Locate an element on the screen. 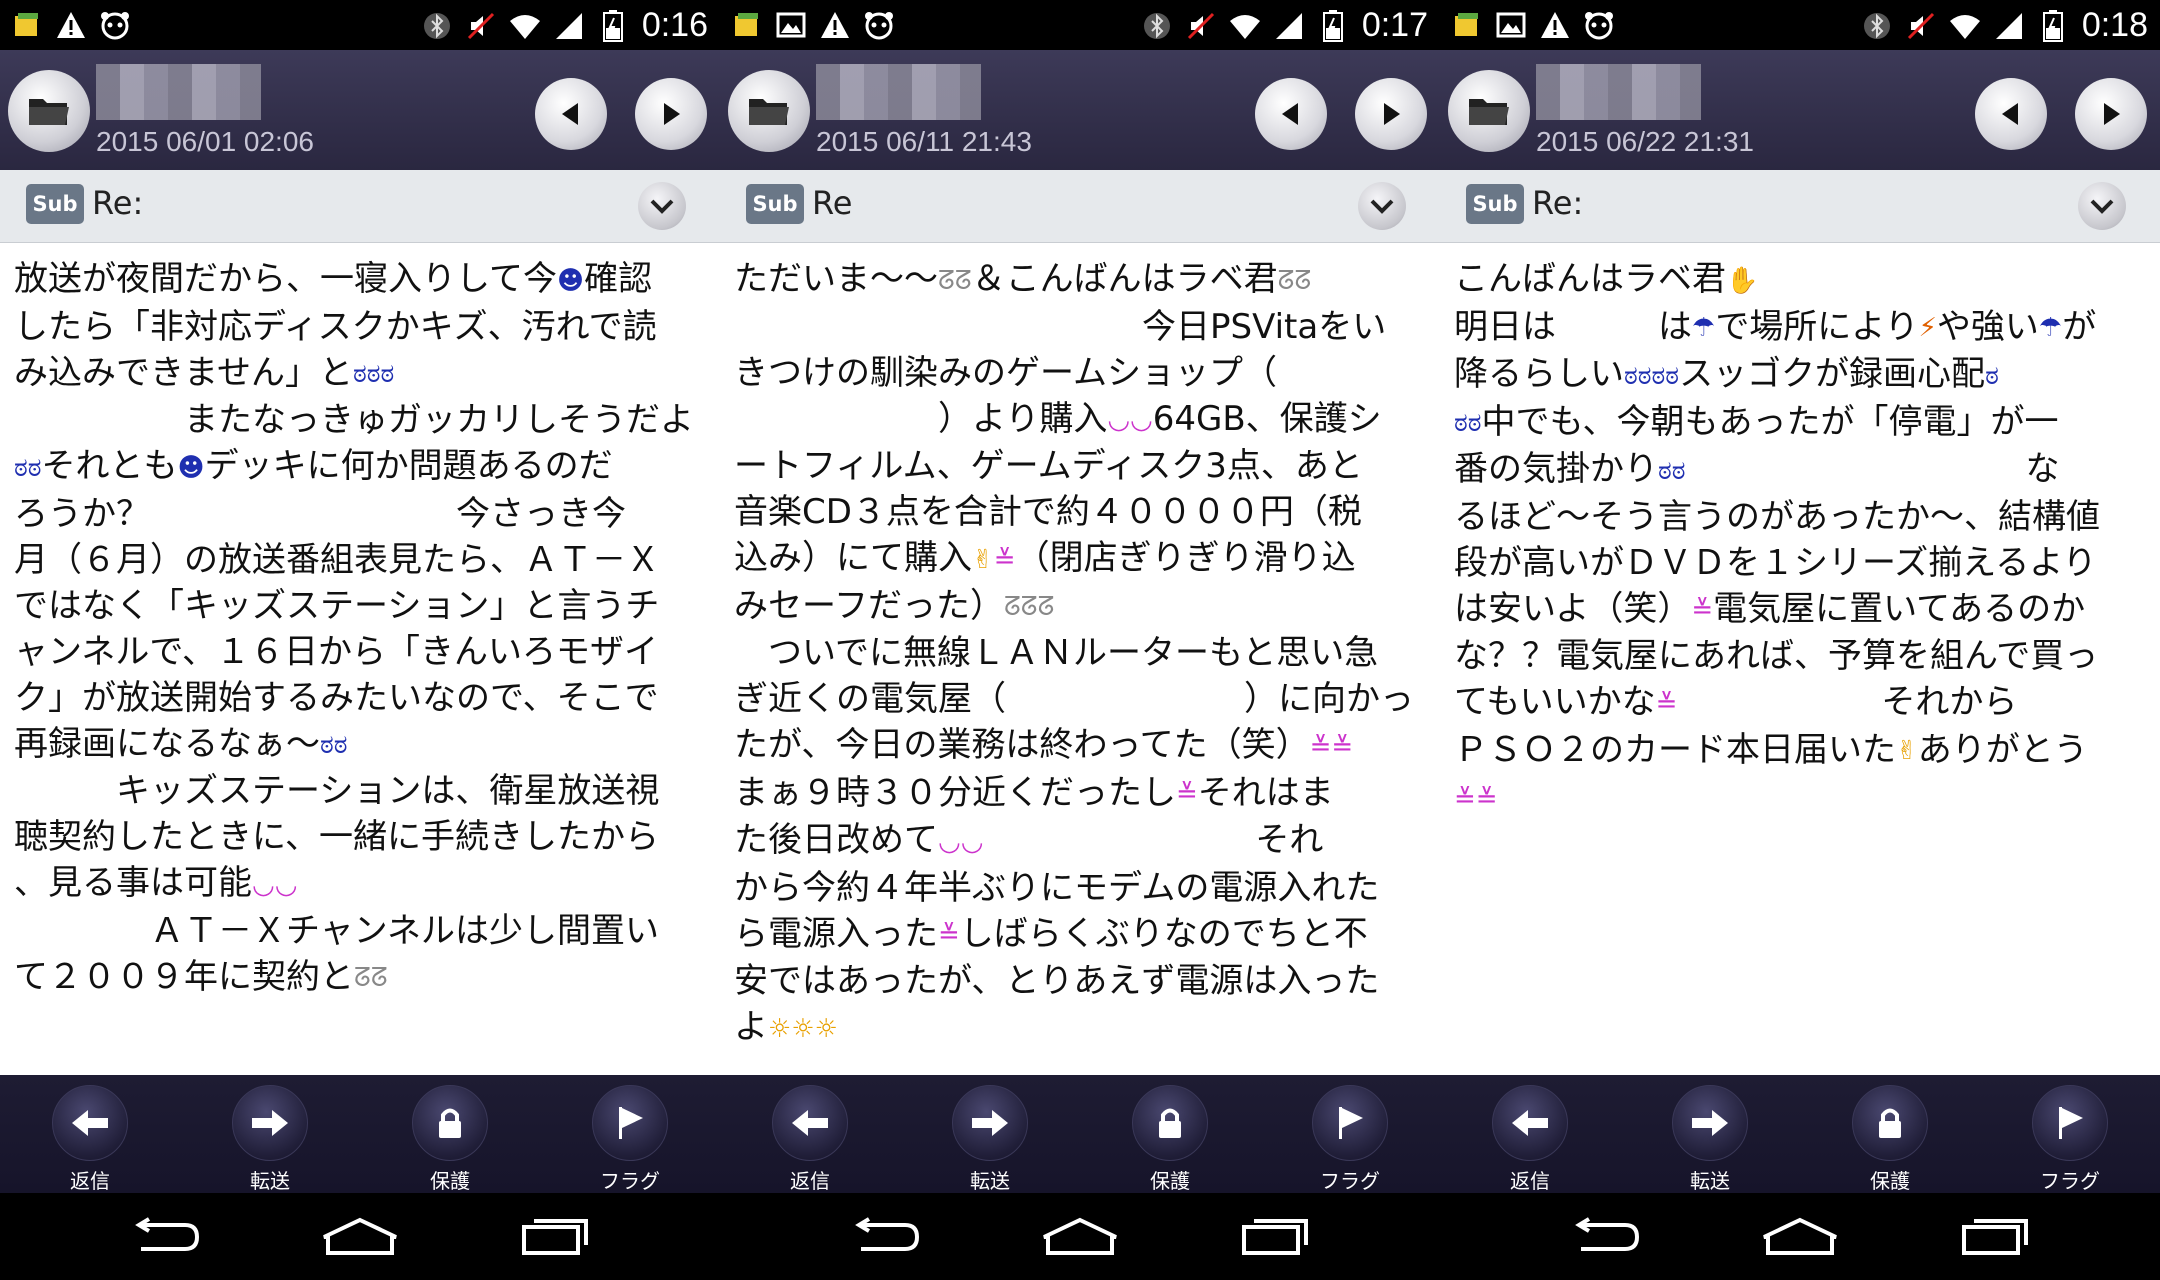 This screenshot has height=1280, width=2160. subject-text: Re is located at coordinates (832, 203).